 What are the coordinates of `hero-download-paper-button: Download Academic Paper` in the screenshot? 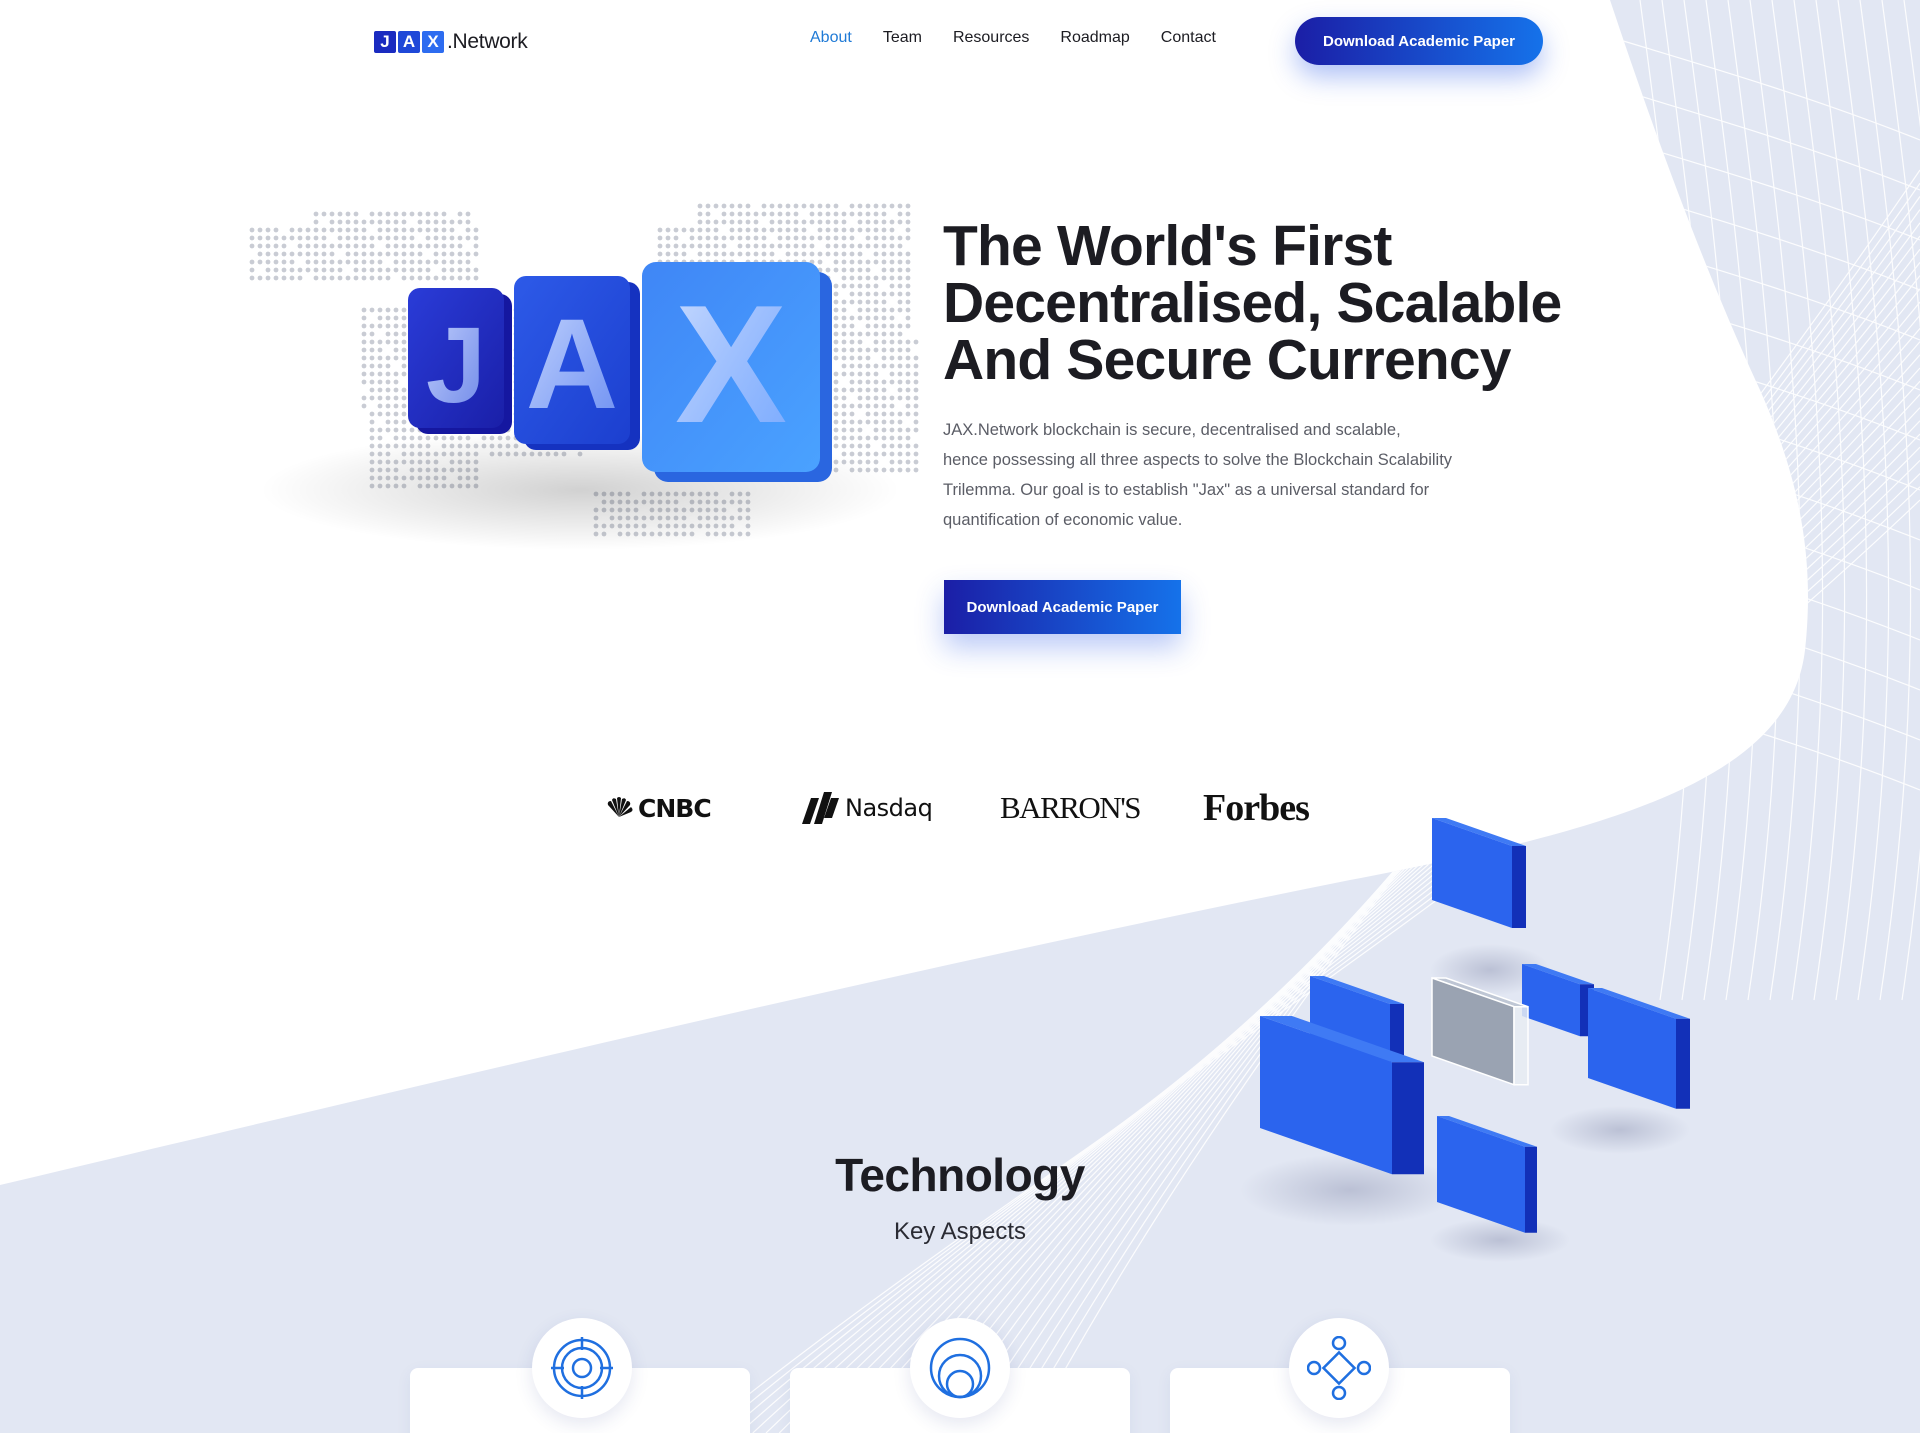 It's located at (1062, 607).